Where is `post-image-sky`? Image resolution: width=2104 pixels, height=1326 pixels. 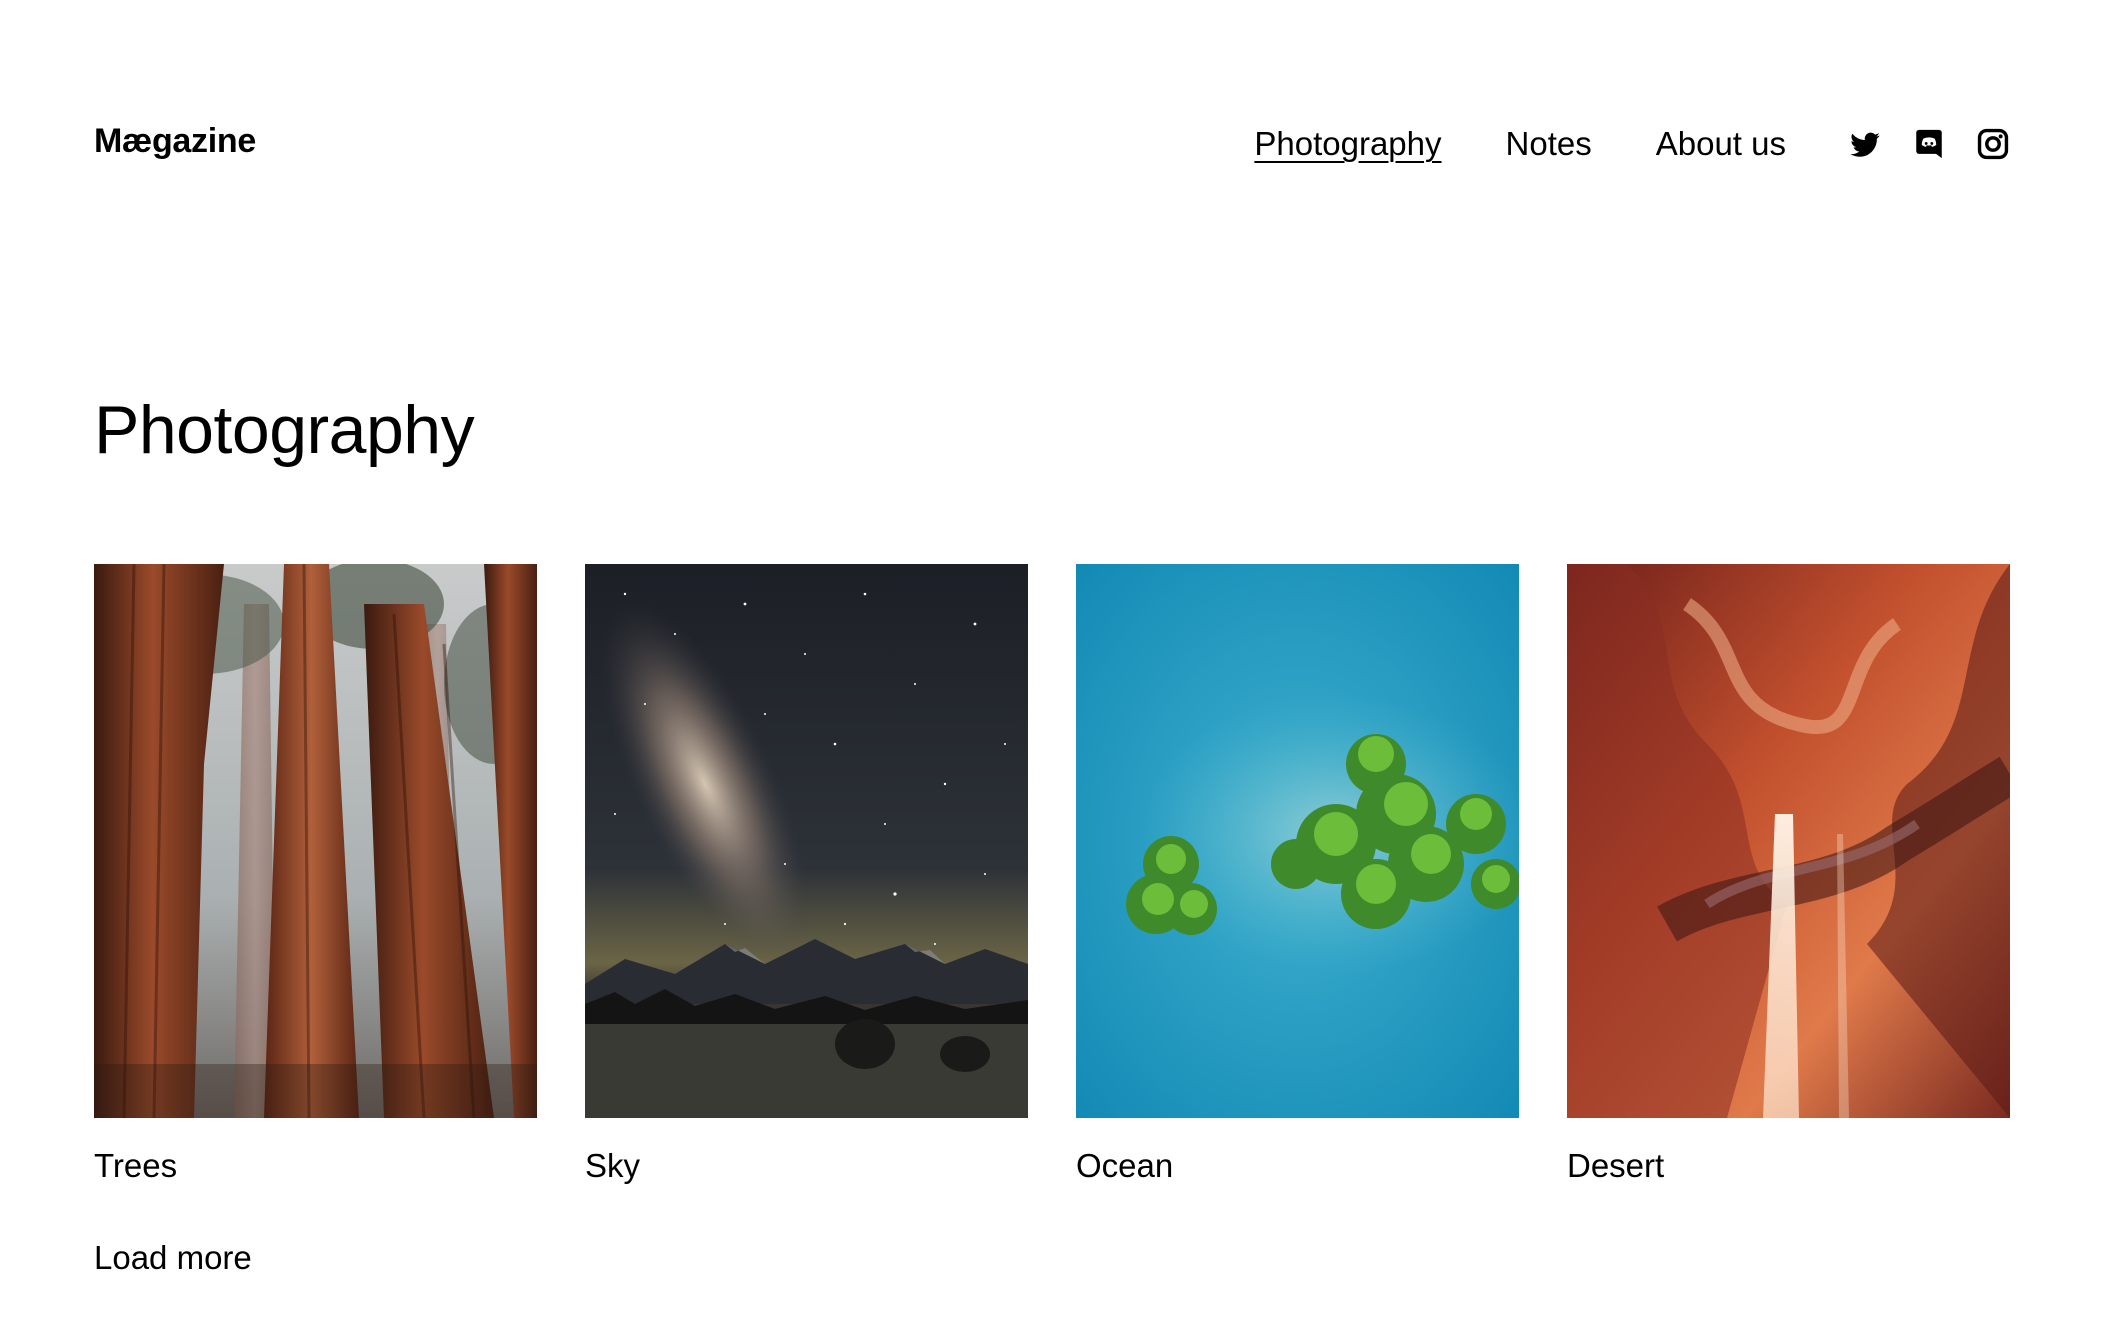 post-image-sky is located at coordinates (806, 841).